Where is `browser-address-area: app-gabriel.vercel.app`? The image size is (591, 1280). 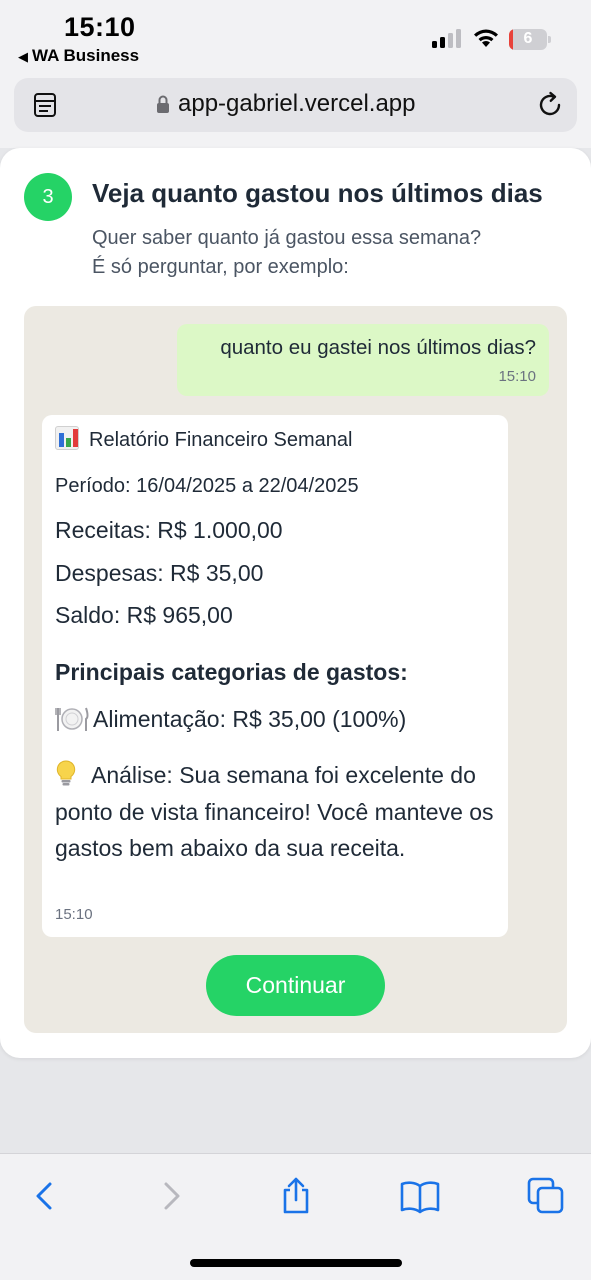 browser-address-area: app-gabriel.vercel.app is located at coordinates (295, 110).